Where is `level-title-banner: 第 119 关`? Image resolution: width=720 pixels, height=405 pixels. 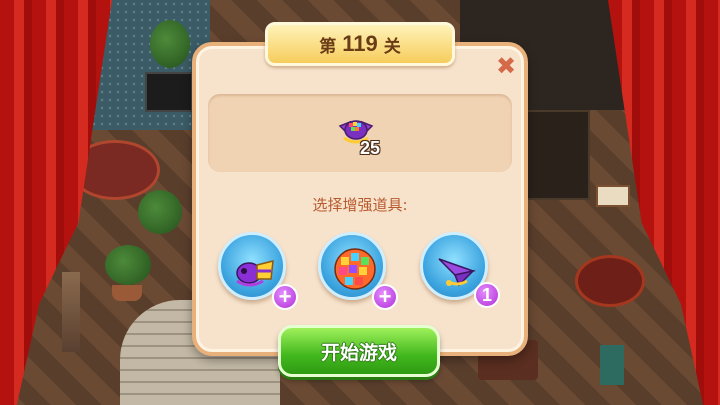
level-title-banner: 第 119 关 is located at coordinates (360, 44).